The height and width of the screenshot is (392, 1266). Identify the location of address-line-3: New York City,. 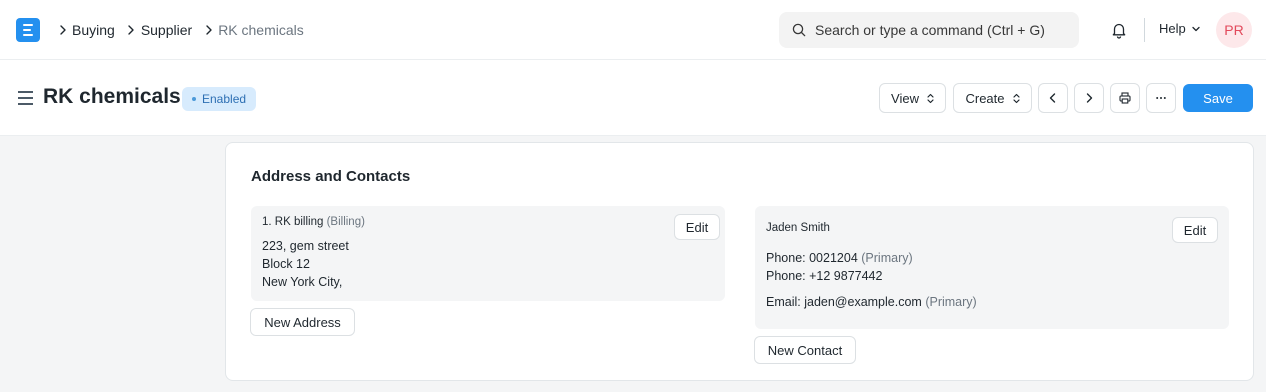
(302, 282).